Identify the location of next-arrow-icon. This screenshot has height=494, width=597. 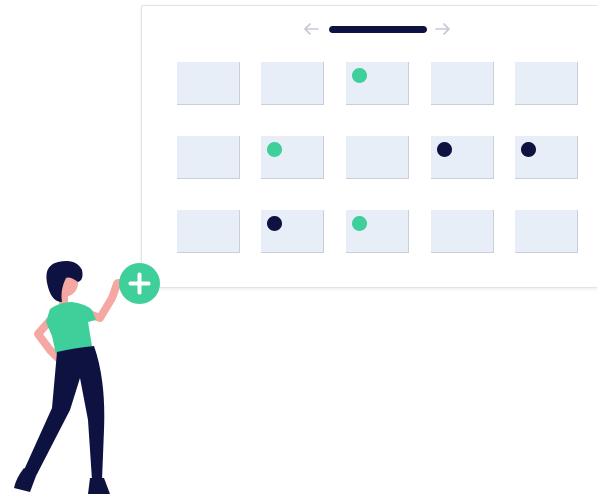
(443, 29).